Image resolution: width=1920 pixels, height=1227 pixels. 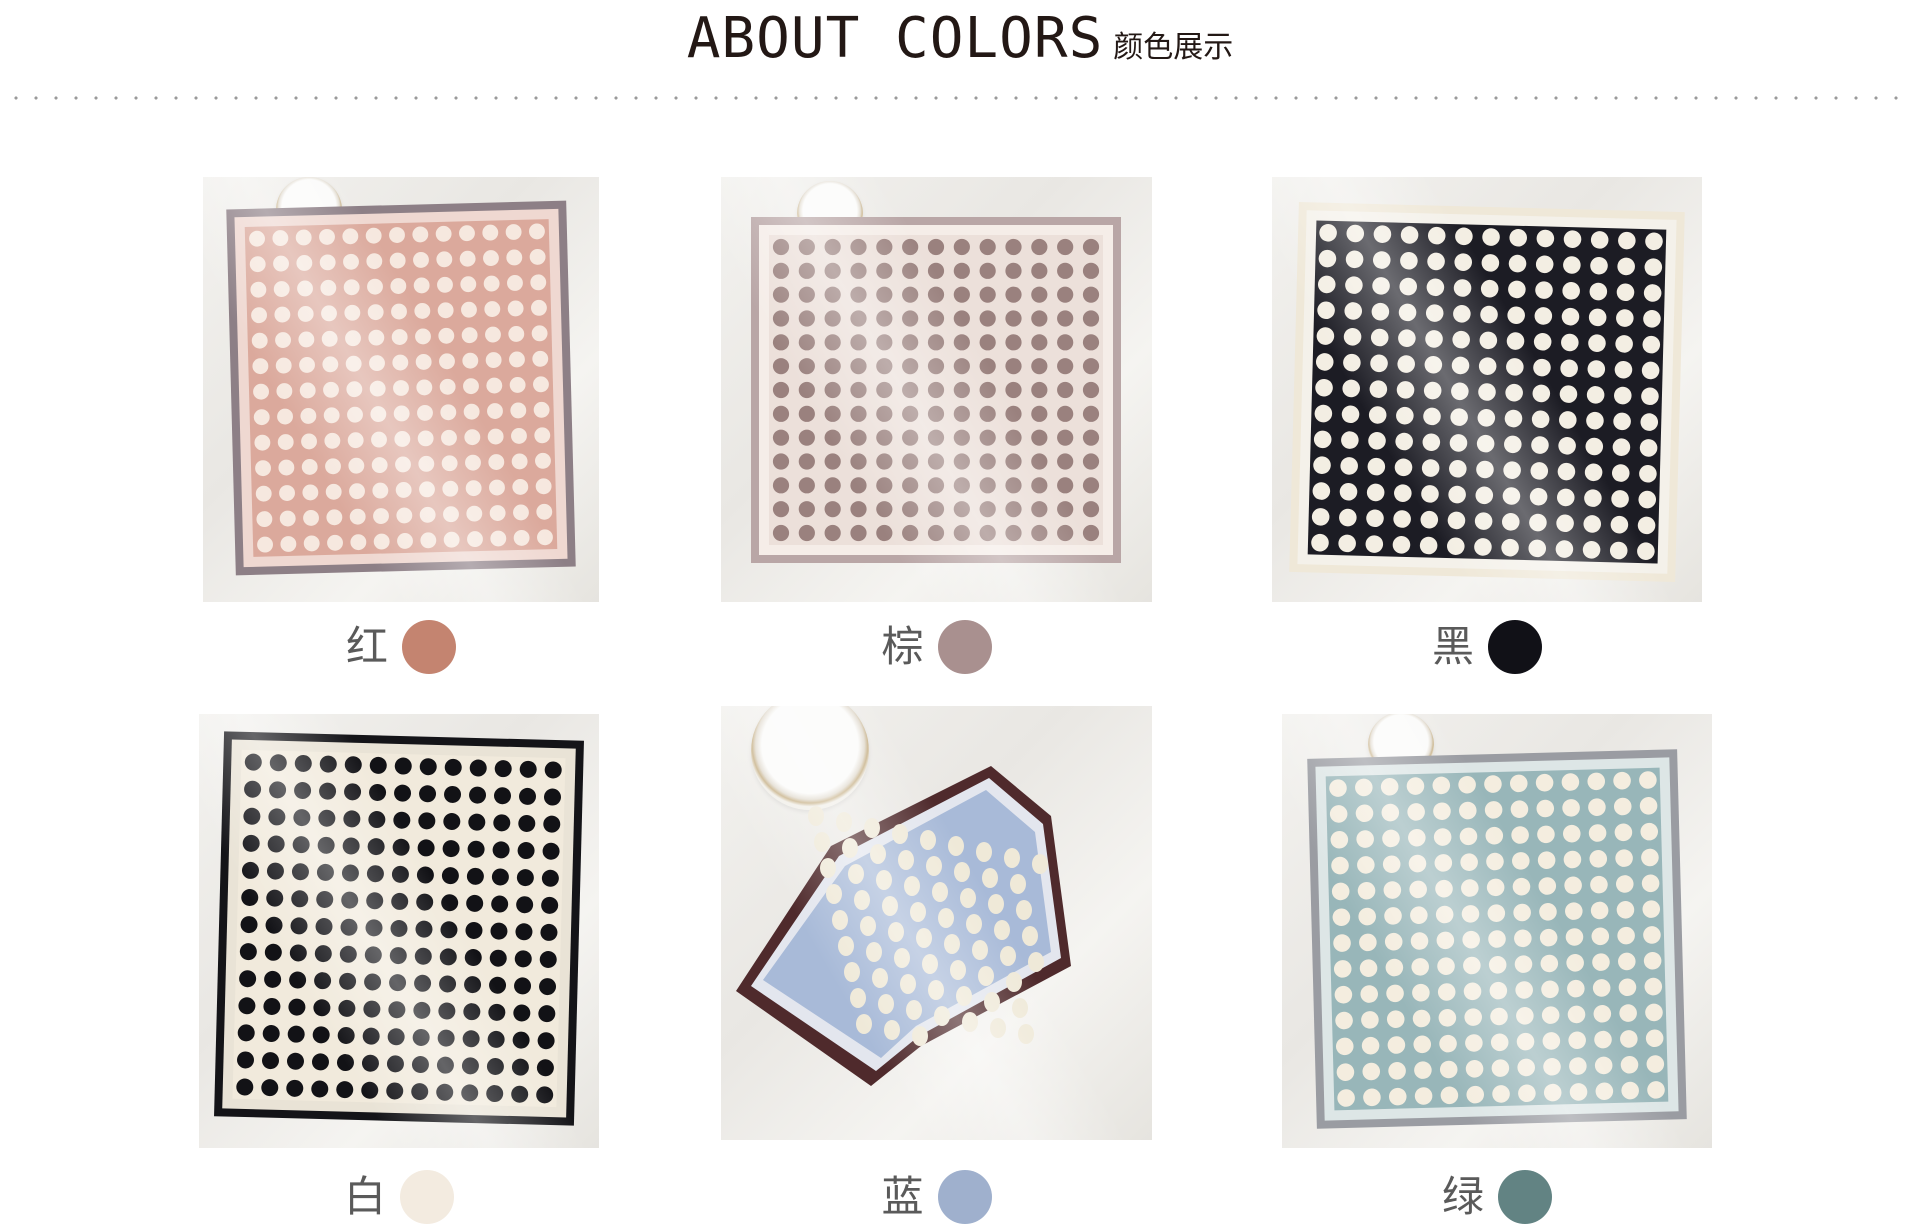 What do you see at coordinates (902, 1196) in the screenshot?
I see `color-name: 蓝` at bounding box center [902, 1196].